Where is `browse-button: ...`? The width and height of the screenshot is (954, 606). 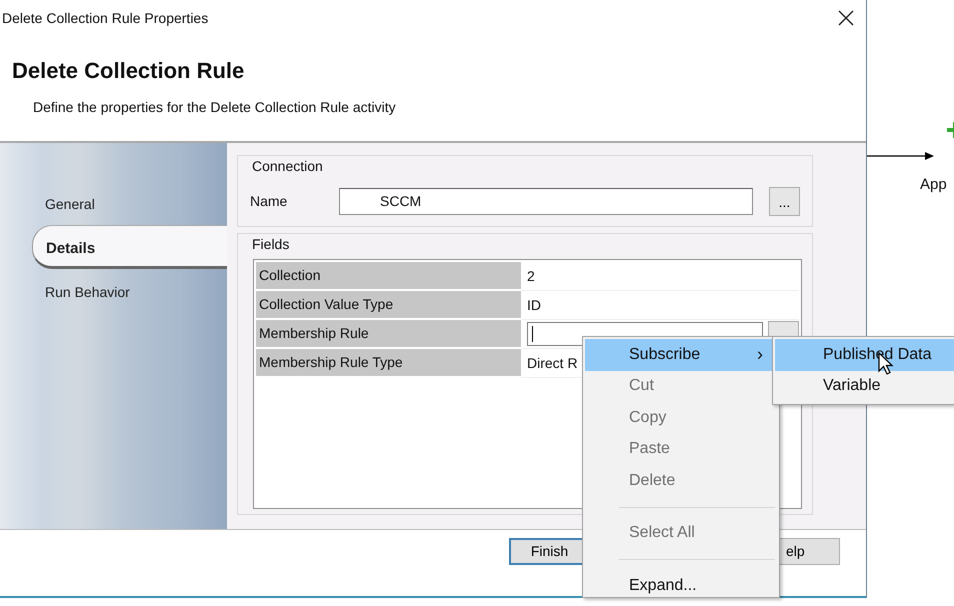 browse-button: ... is located at coordinates (784, 201).